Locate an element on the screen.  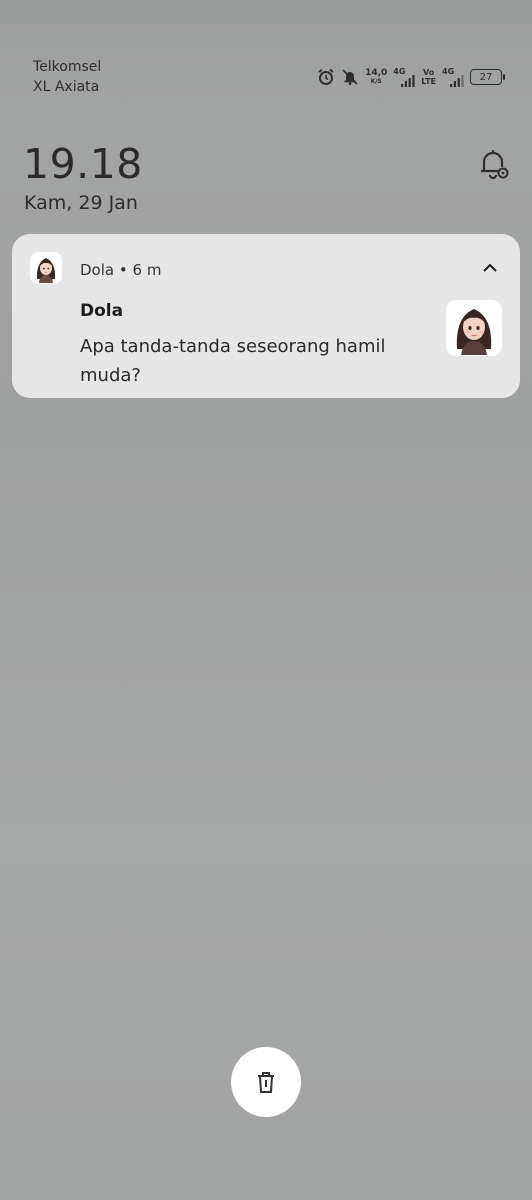
bell-settings-icon is located at coordinates (495, 165).